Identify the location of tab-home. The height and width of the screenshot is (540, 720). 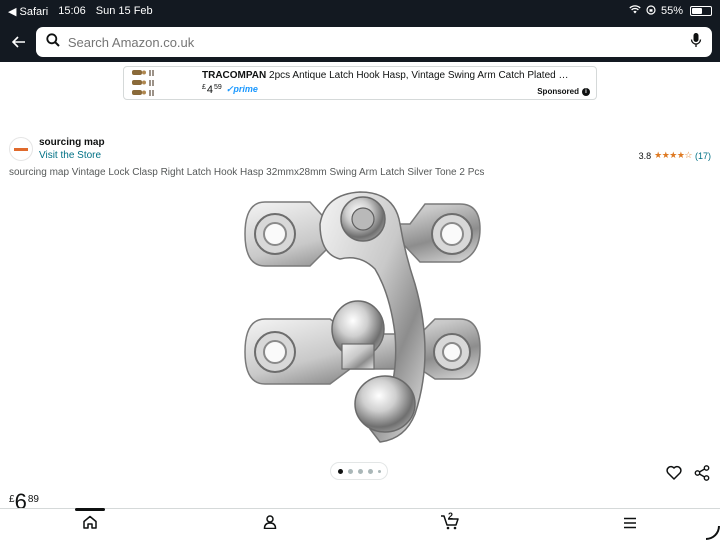
(90, 523).